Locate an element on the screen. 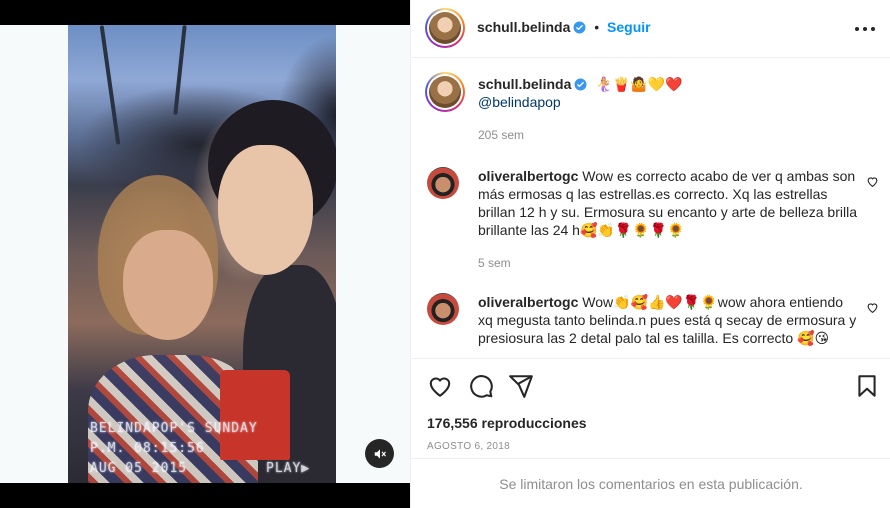 The image size is (890, 508). speaker-muted-icon is located at coordinates (380, 453).